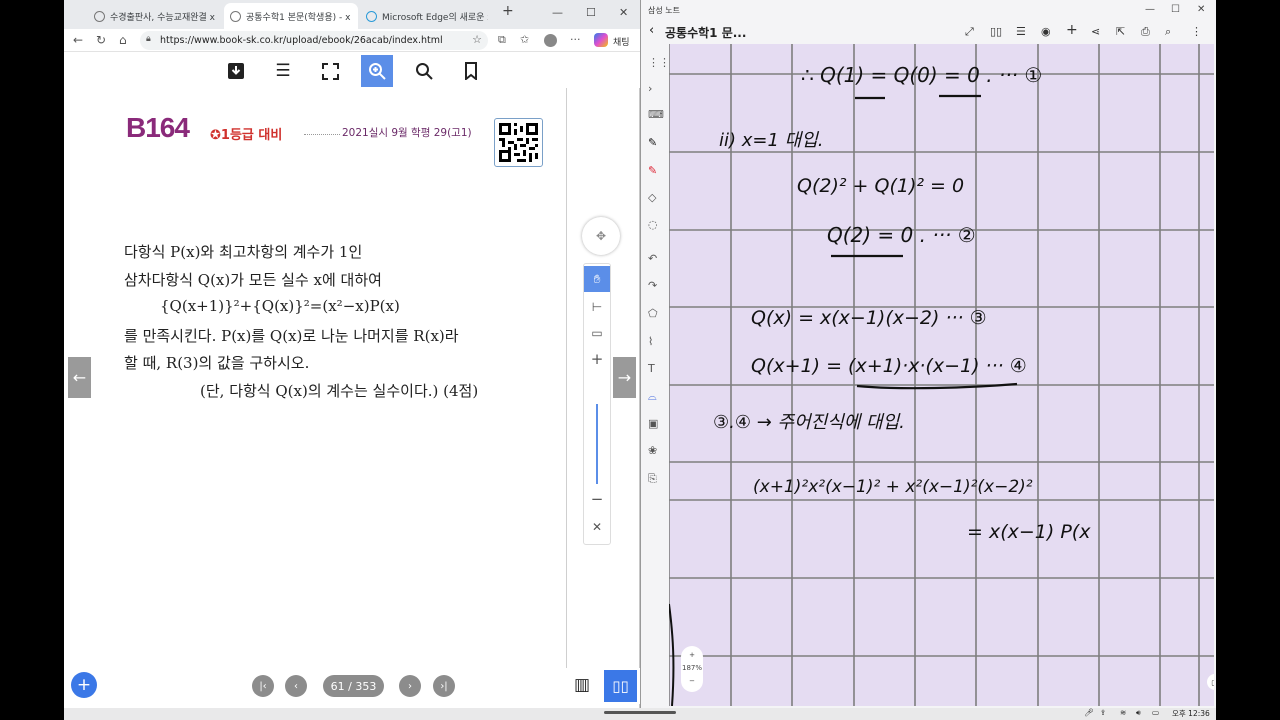 The height and width of the screenshot is (720, 1280). Describe the element at coordinates (1089, 712) in the screenshot. I see `mic-icon: 🎤︎` at that location.